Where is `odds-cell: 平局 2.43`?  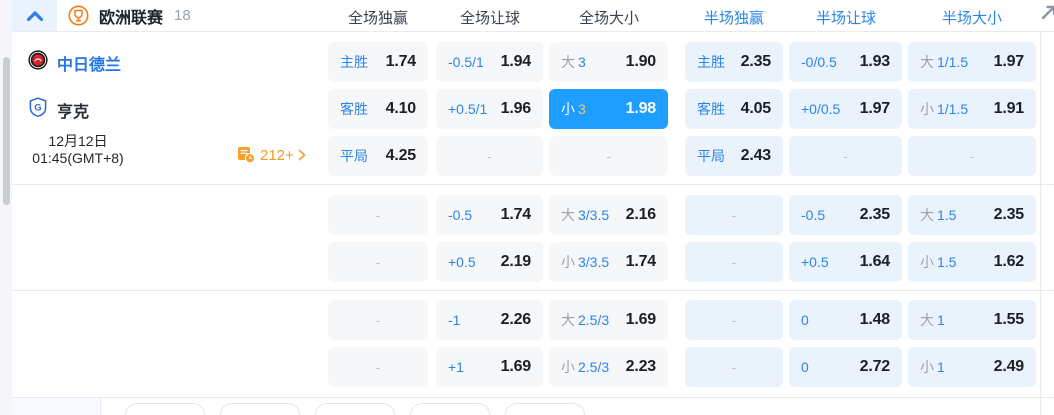 odds-cell: 平局 2.43 is located at coordinates (734, 156).